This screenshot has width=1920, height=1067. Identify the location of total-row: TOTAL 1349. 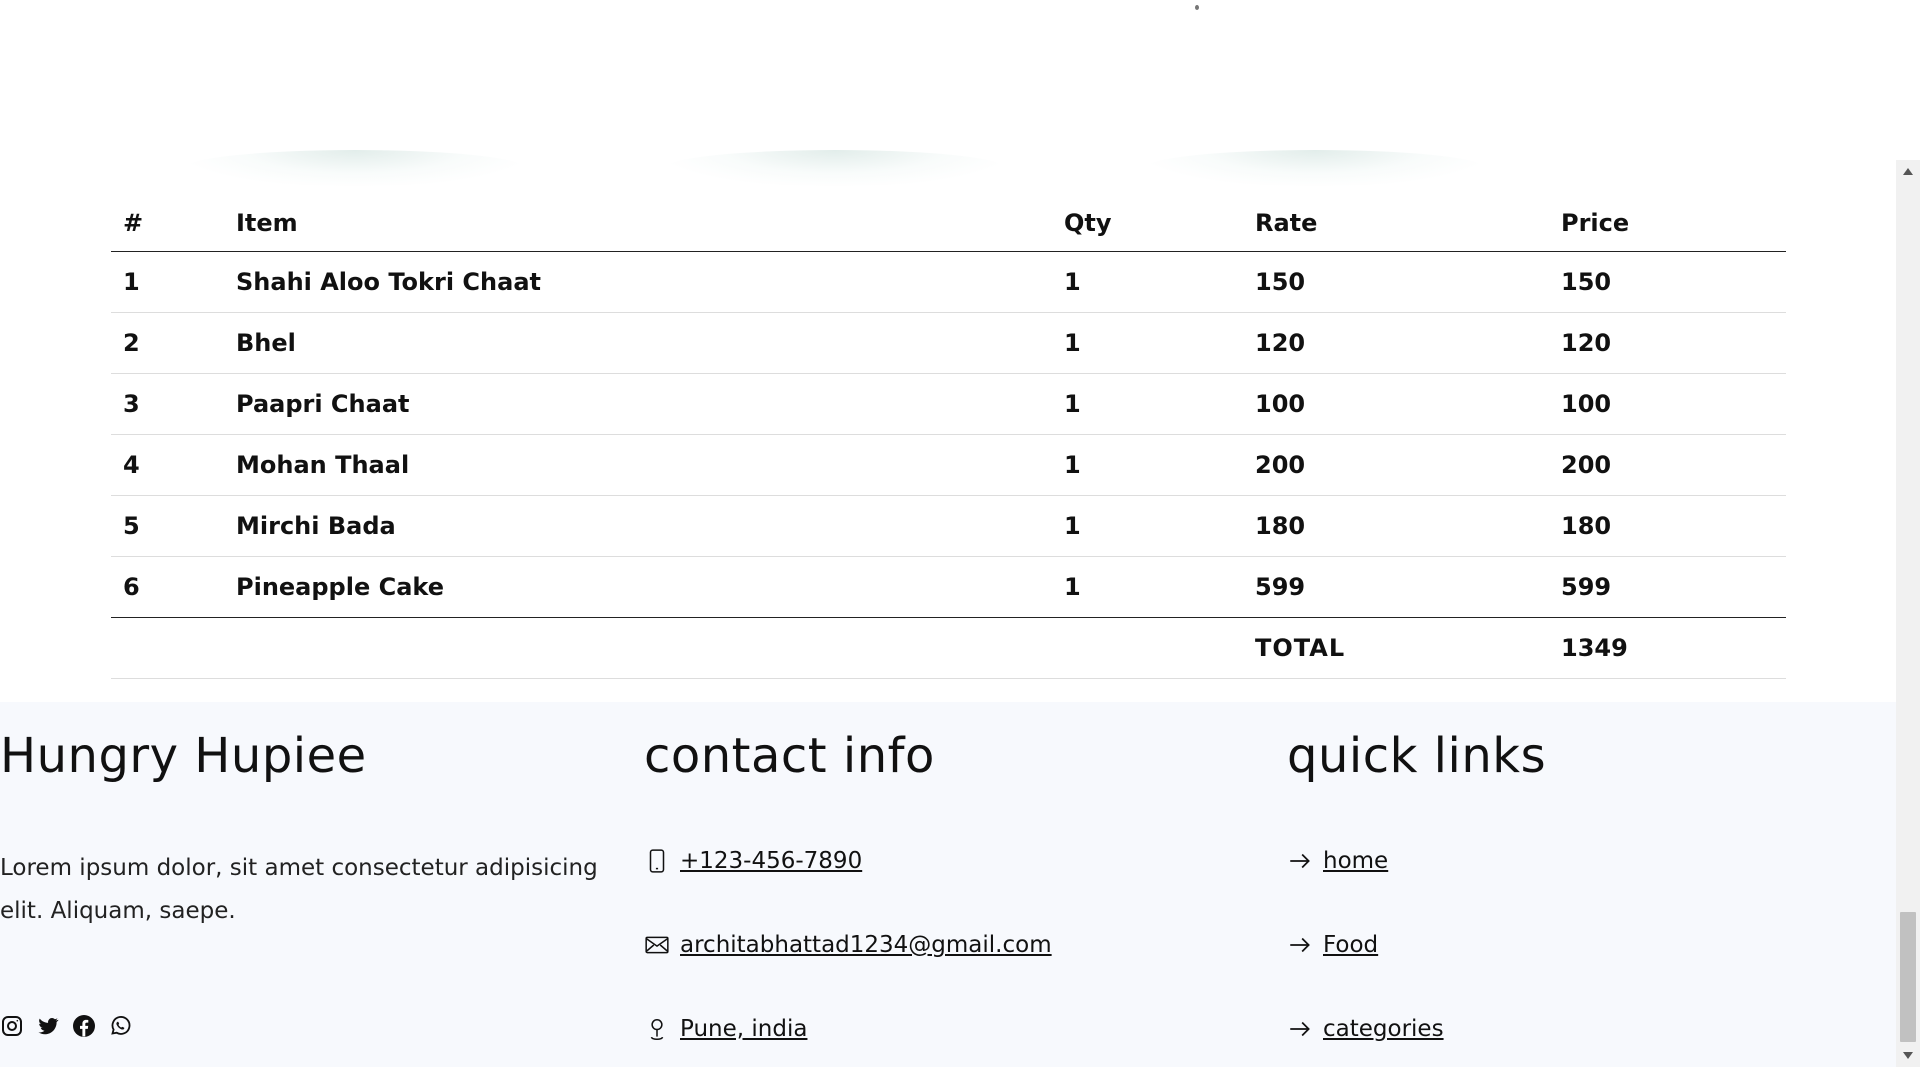
(948, 648).